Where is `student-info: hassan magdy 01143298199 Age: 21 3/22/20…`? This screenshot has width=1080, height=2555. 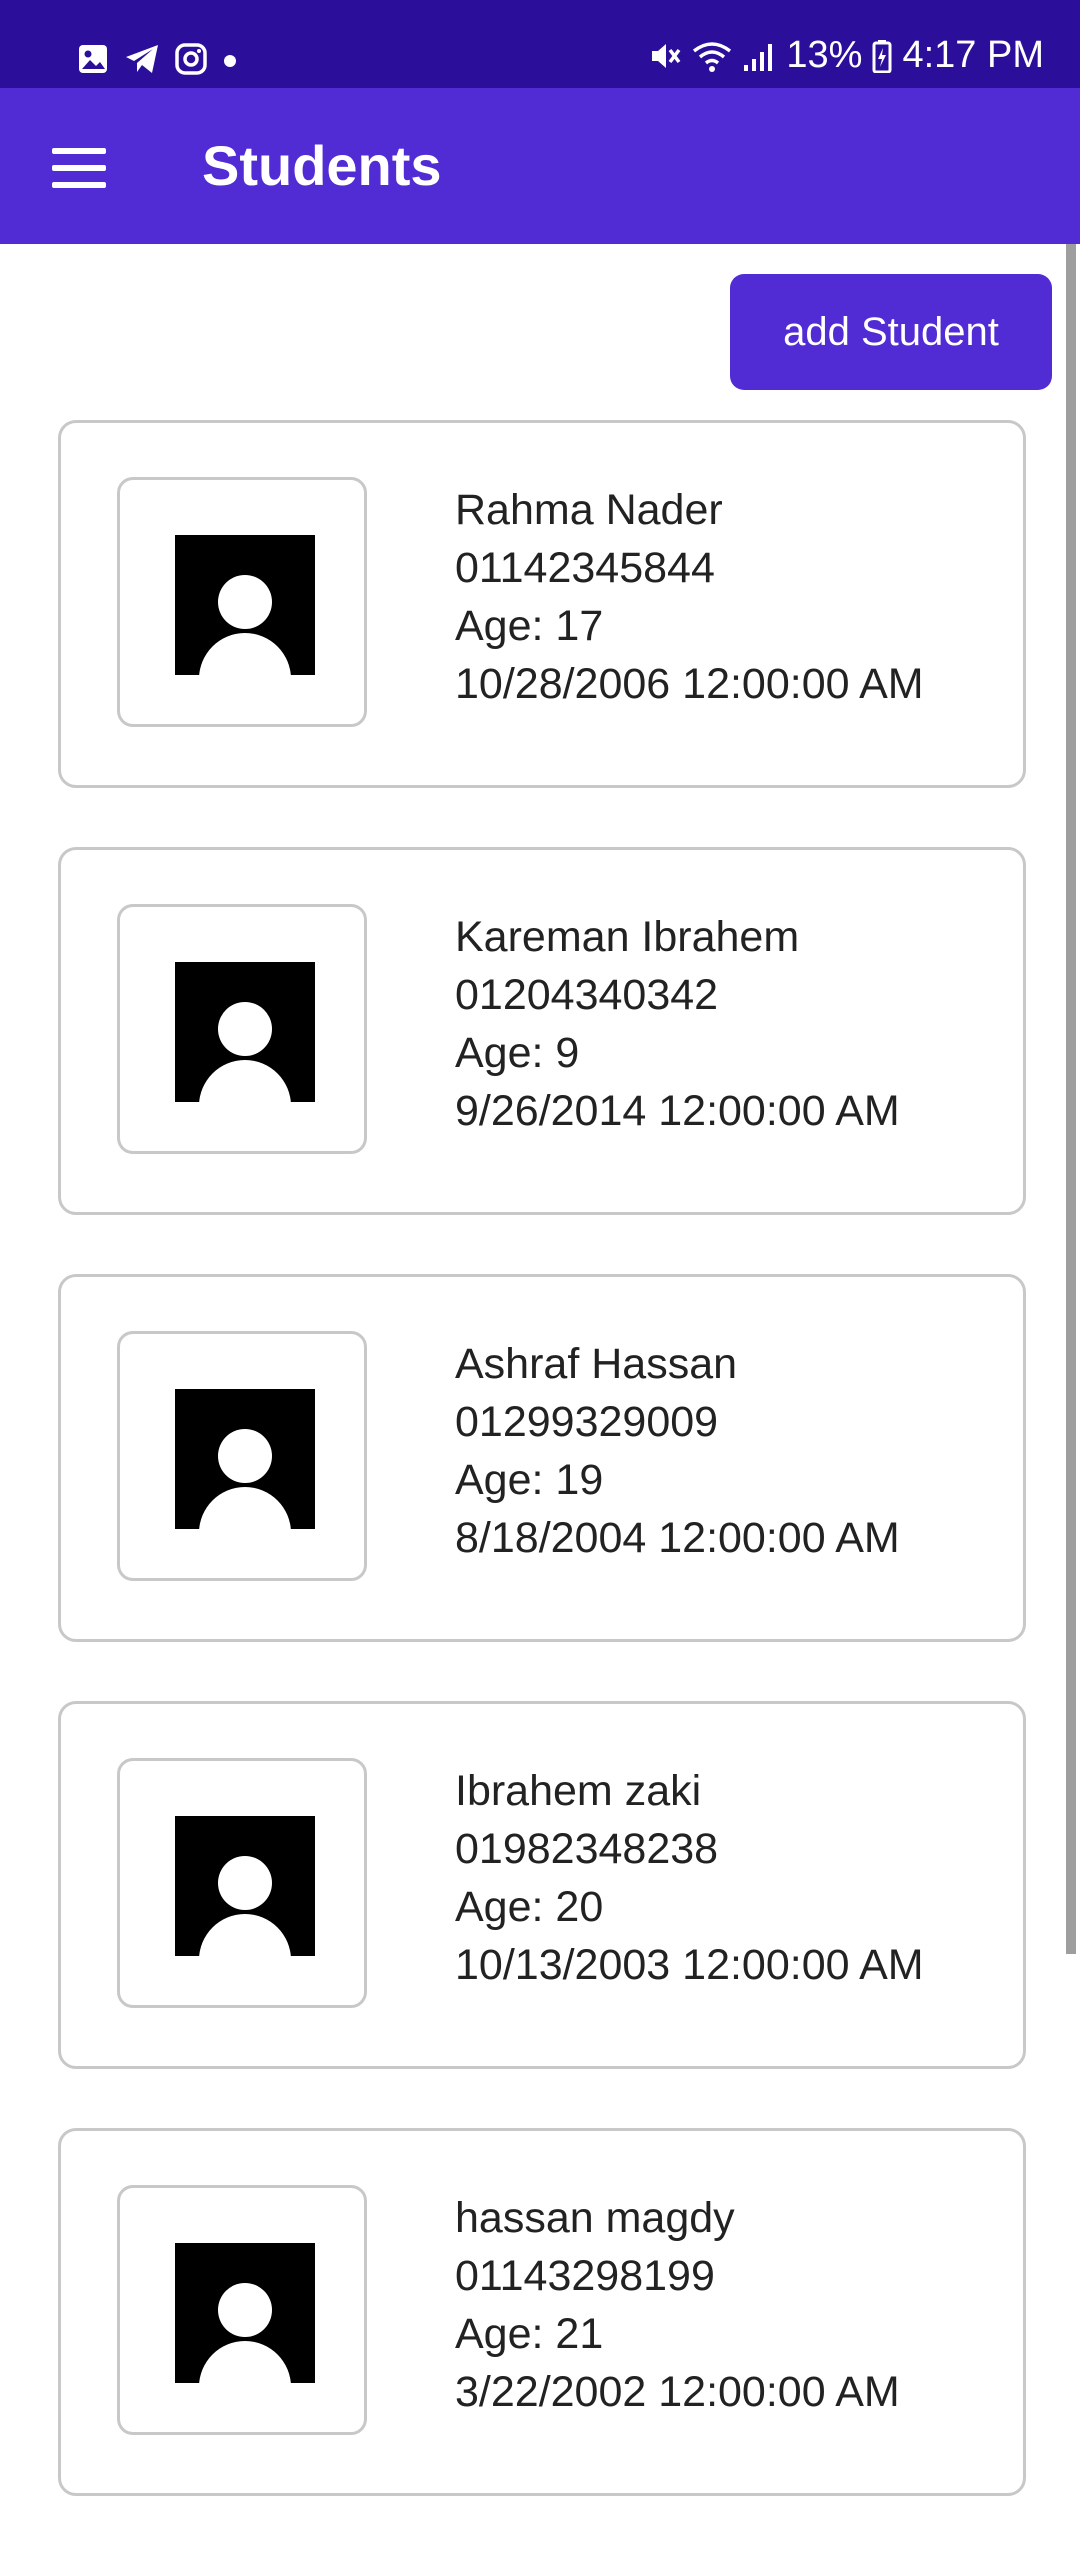
student-info: hassan magdy 01143298199 Age: 21 3/22/20… is located at coordinates (677, 2305).